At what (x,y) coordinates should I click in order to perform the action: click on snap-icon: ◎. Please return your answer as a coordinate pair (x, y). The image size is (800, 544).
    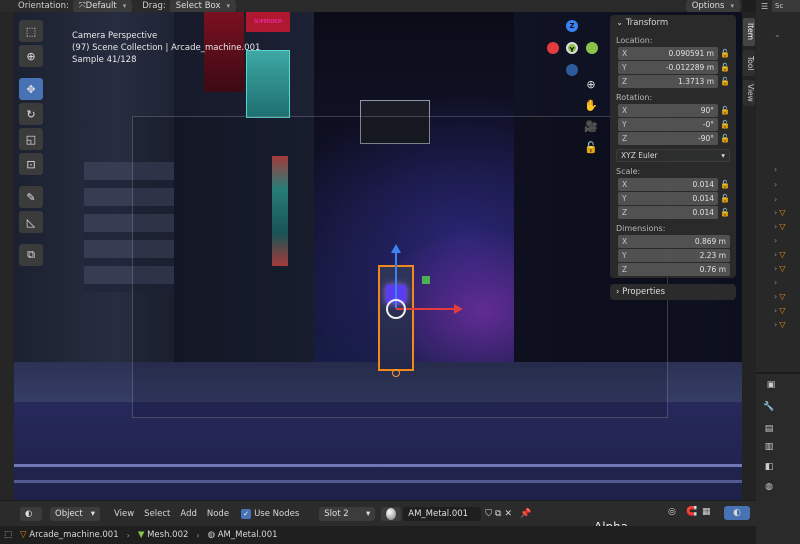
    Looking at the image, I should click on (672, 512).